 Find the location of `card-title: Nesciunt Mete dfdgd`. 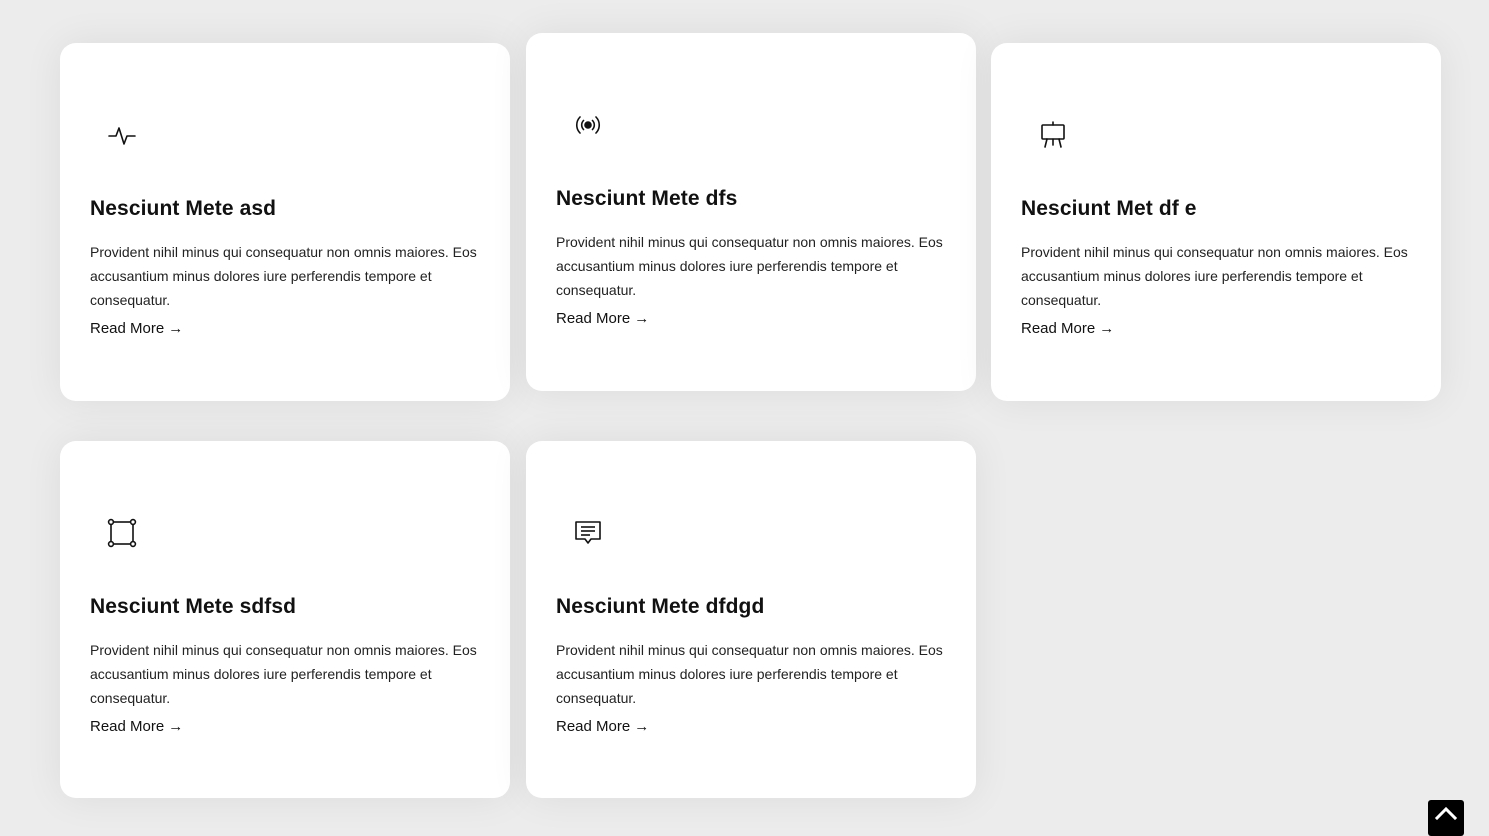

card-title: Nesciunt Mete dfdgd is located at coordinates (660, 606).